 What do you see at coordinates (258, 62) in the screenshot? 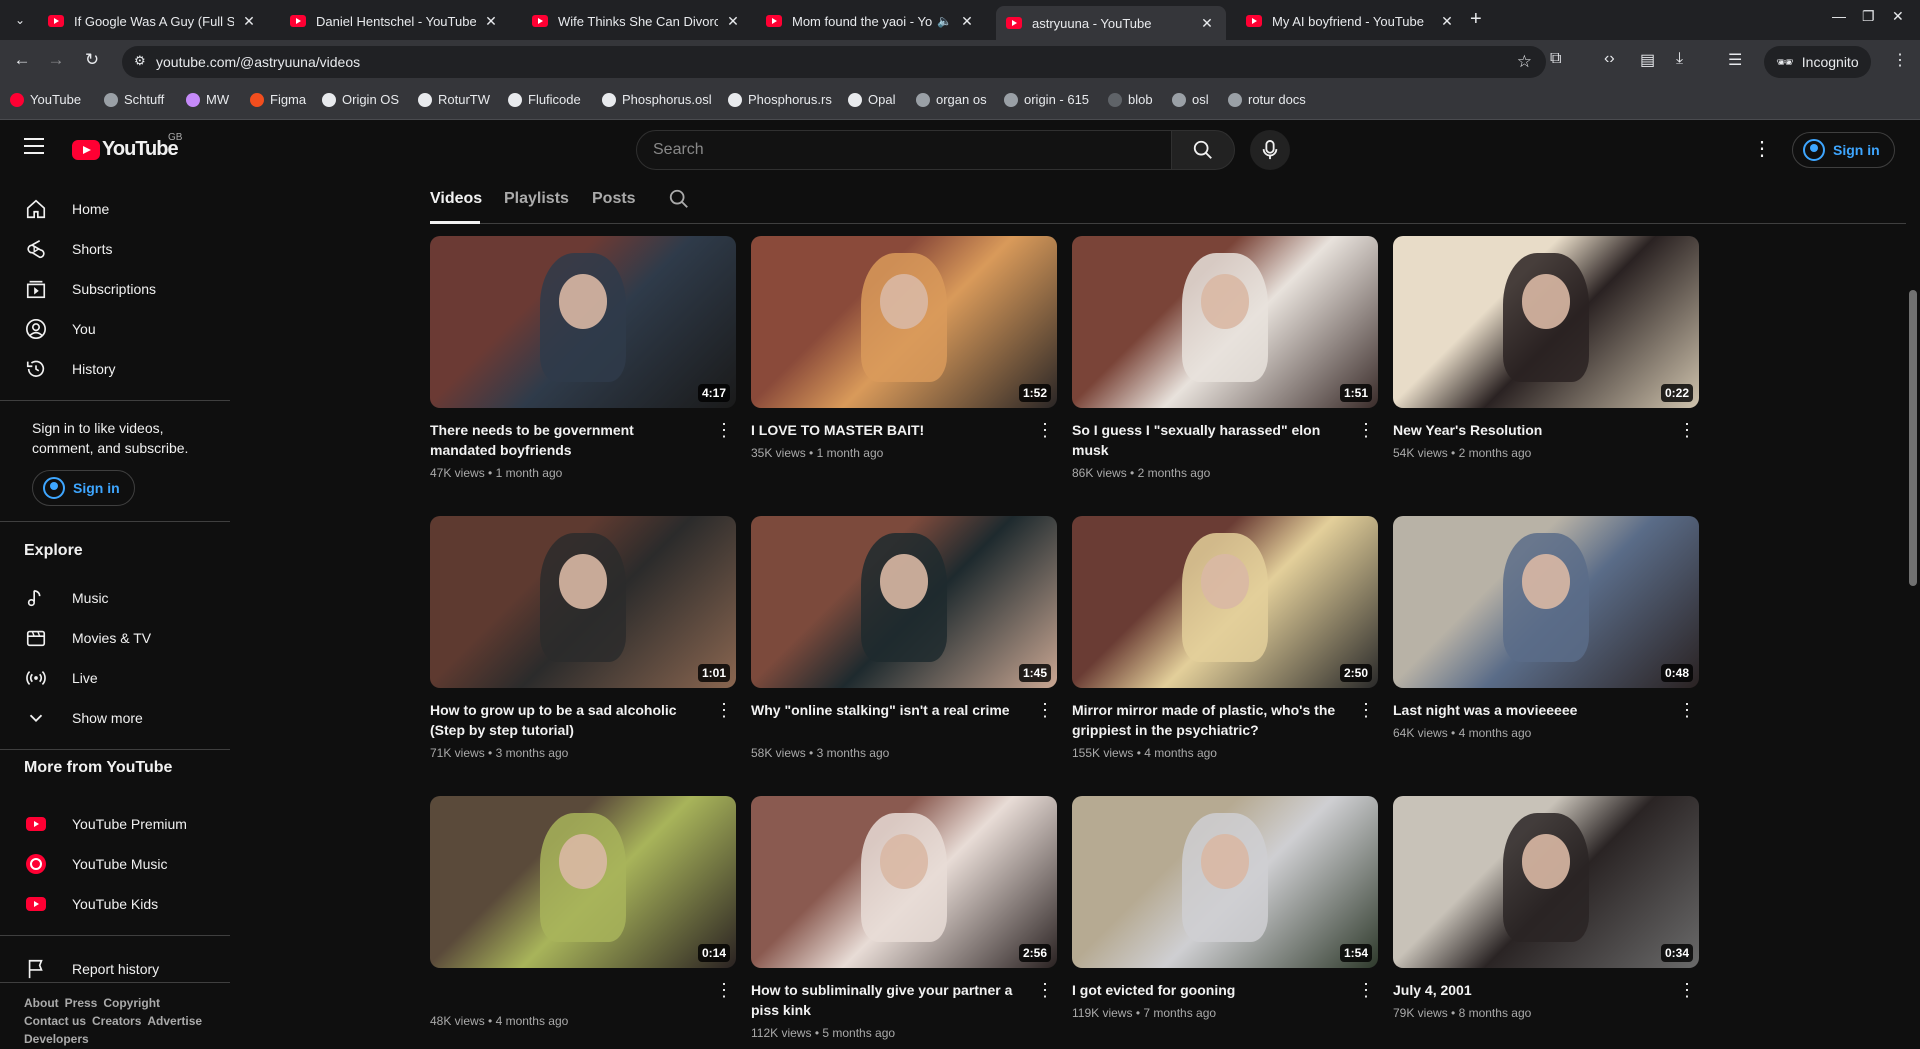
I see `url-text: youtube.com/@astryuuna/videos` at bounding box center [258, 62].